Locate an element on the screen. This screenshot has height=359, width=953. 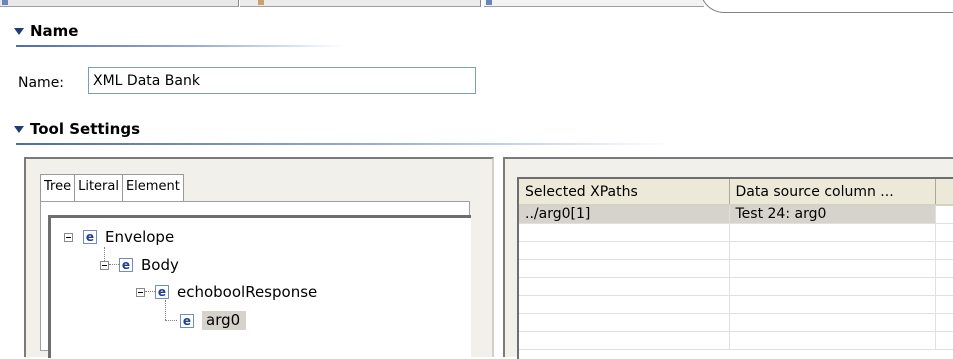
section-title: Tool Settings is located at coordinates (85, 129).